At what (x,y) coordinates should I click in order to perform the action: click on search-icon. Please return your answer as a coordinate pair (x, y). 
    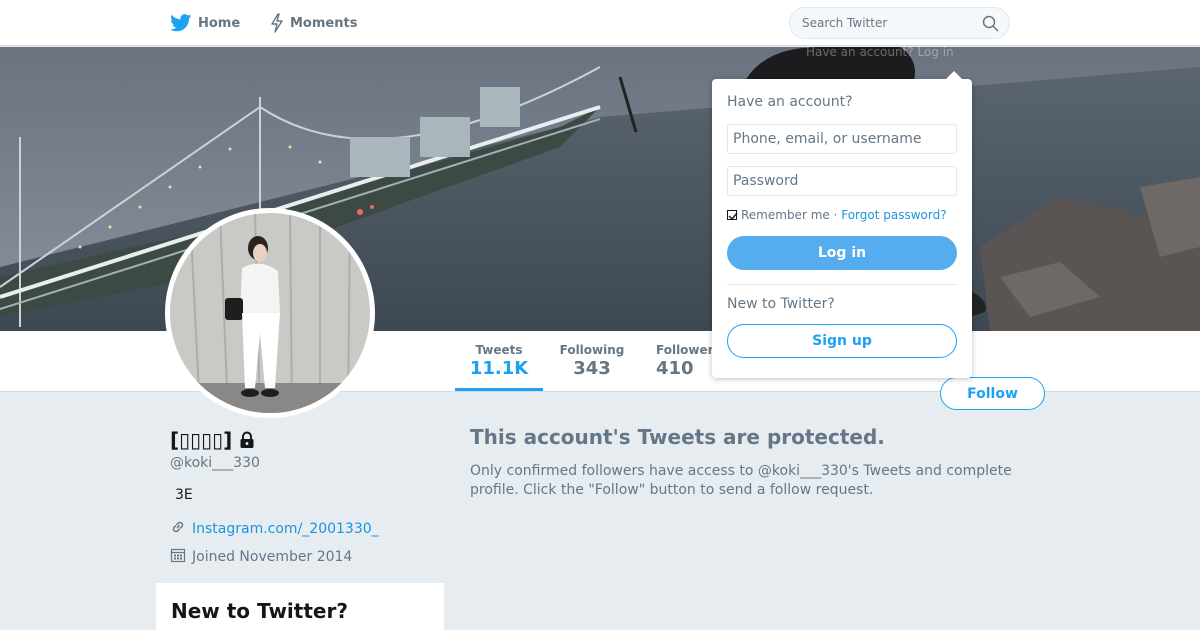
    Looking at the image, I should click on (990, 25).